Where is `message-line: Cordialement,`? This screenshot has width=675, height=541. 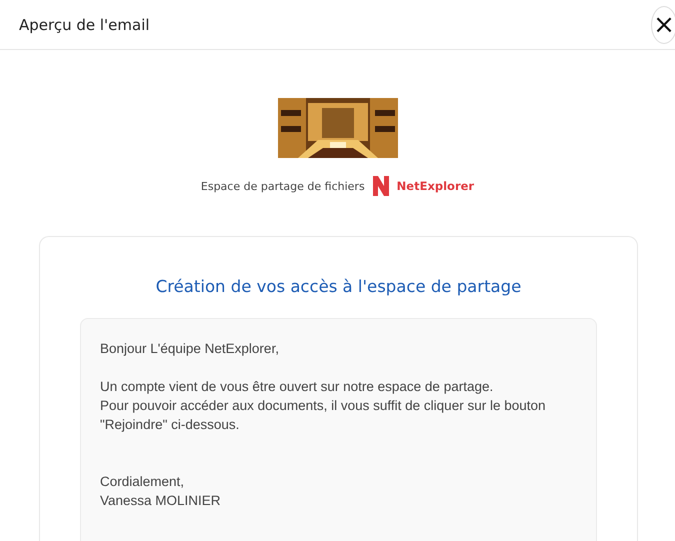
message-line: Cordialement, is located at coordinates (143, 482).